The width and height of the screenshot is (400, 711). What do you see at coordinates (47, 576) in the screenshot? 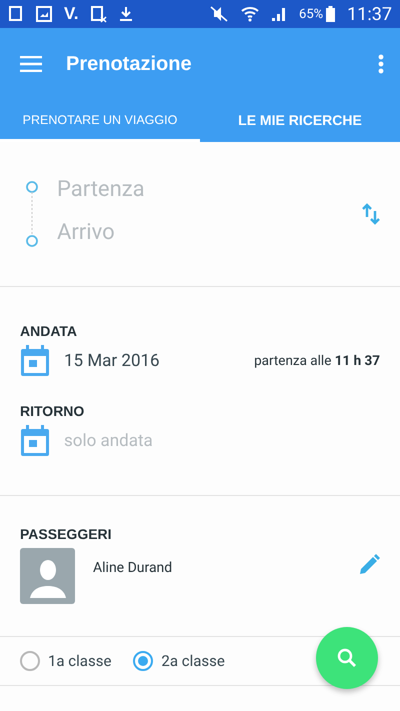
I see `avatar` at bounding box center [47, 576].